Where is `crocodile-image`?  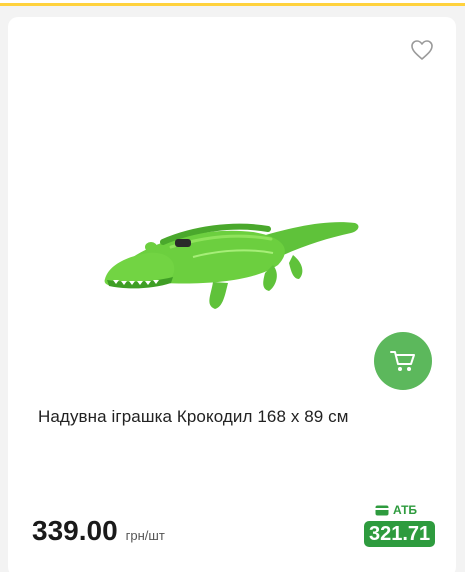 crocodile-image is located at coordinates (231, 265).